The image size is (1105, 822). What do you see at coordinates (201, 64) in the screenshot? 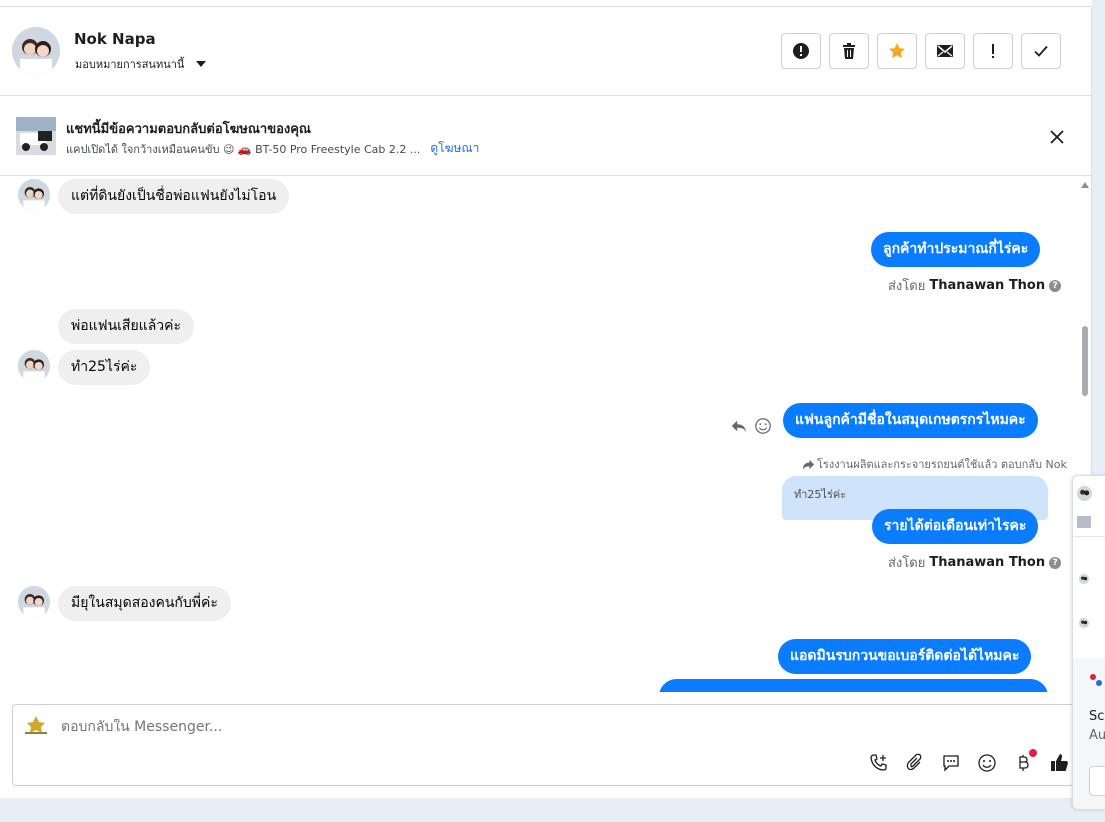
I see `caret-down-icon` at bounding box center [201, 64].